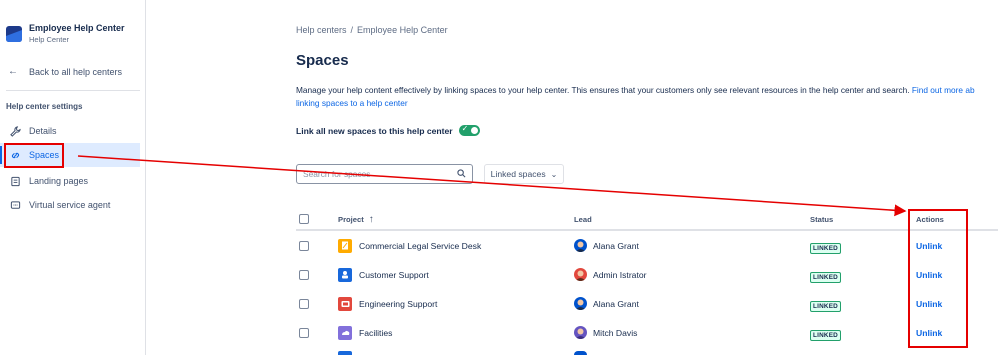 The image size is (998, 355). I want to click on project-name: Engineering Support, so click(398, 304).